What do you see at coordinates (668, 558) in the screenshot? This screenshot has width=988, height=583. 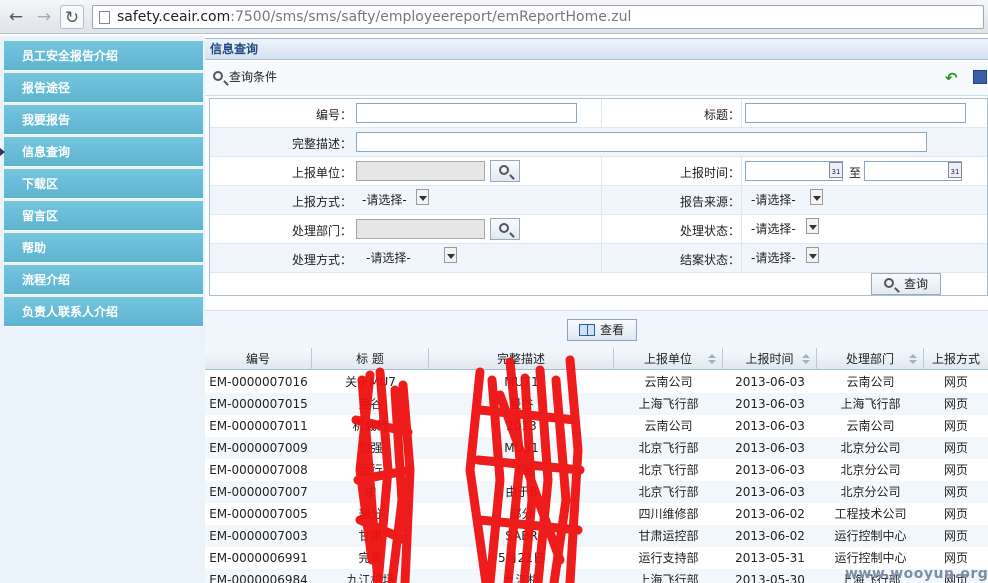 I see `cell-unit: 运行支持部` at bounding box center [668, 558].